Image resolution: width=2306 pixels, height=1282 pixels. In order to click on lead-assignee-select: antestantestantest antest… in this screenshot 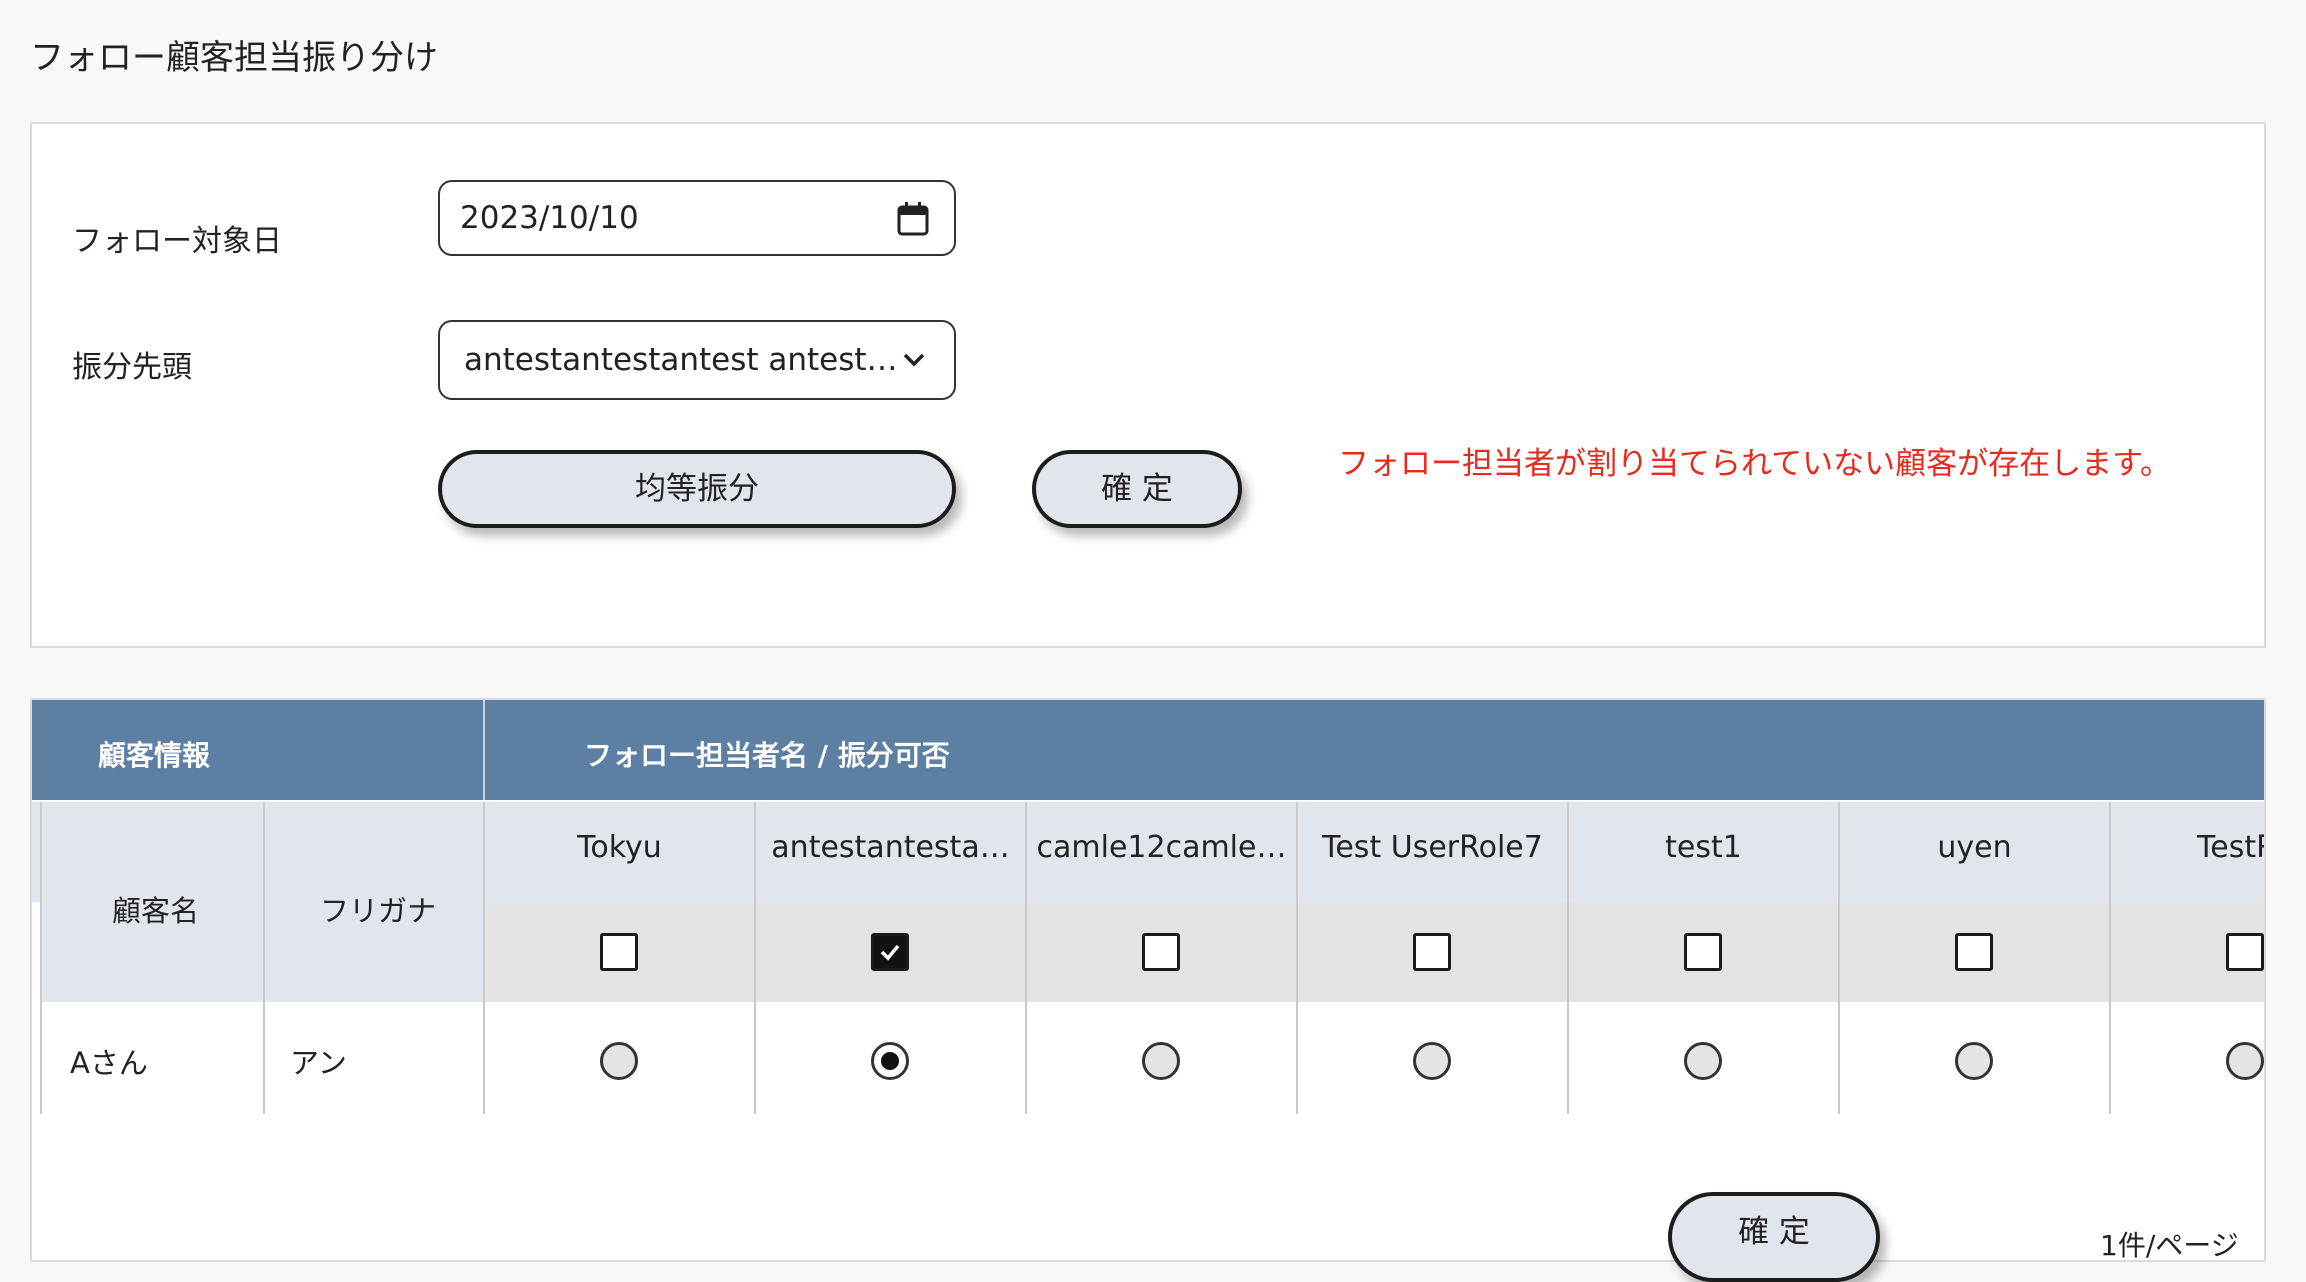, I will do `click(697, 360)`.